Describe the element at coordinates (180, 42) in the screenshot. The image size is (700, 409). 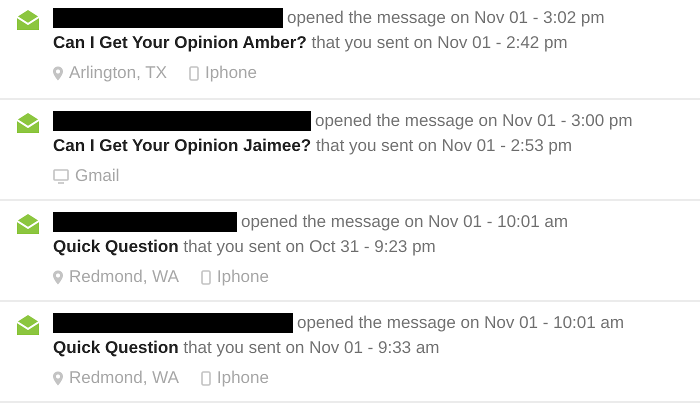
I see `email-subject: Can I Get Your Opinion Amber?` at that location.